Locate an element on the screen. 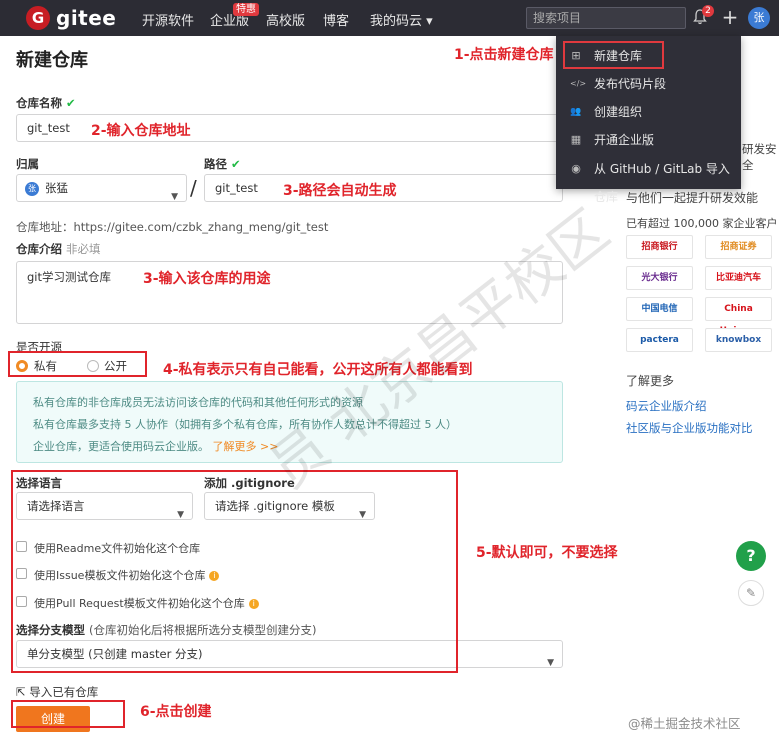 This screenshot has width=779, height=735. enterprise-intro-link: 码云企业版介绍 is located at coordinates (666, 406).